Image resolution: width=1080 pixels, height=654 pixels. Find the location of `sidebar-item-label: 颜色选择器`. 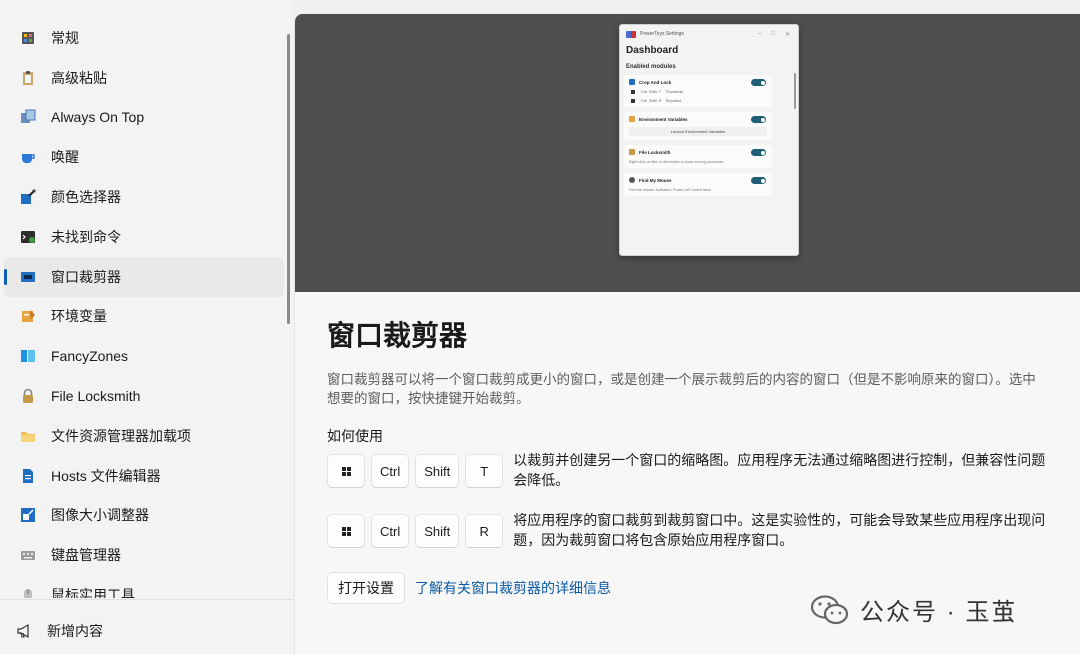

sidebar-item-label: 颜色选择器 is located at coordinates (86, 197).